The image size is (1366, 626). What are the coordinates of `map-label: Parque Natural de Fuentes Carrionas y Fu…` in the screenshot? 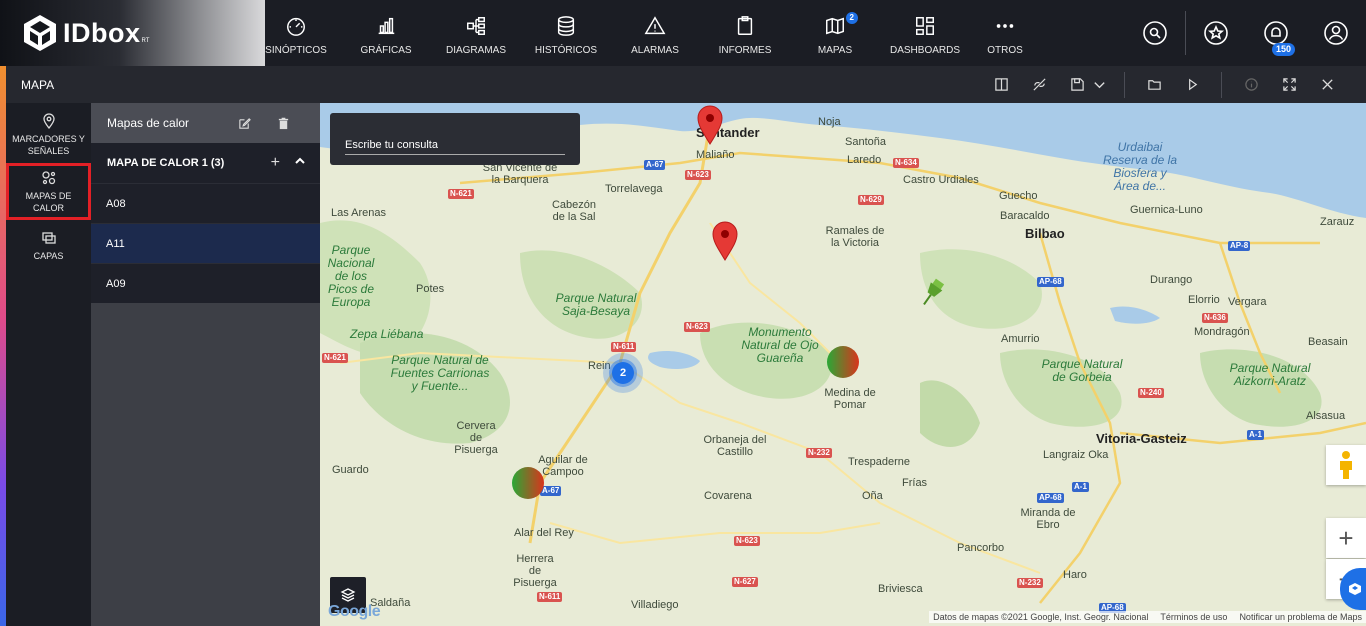 It's located at (440, 373).